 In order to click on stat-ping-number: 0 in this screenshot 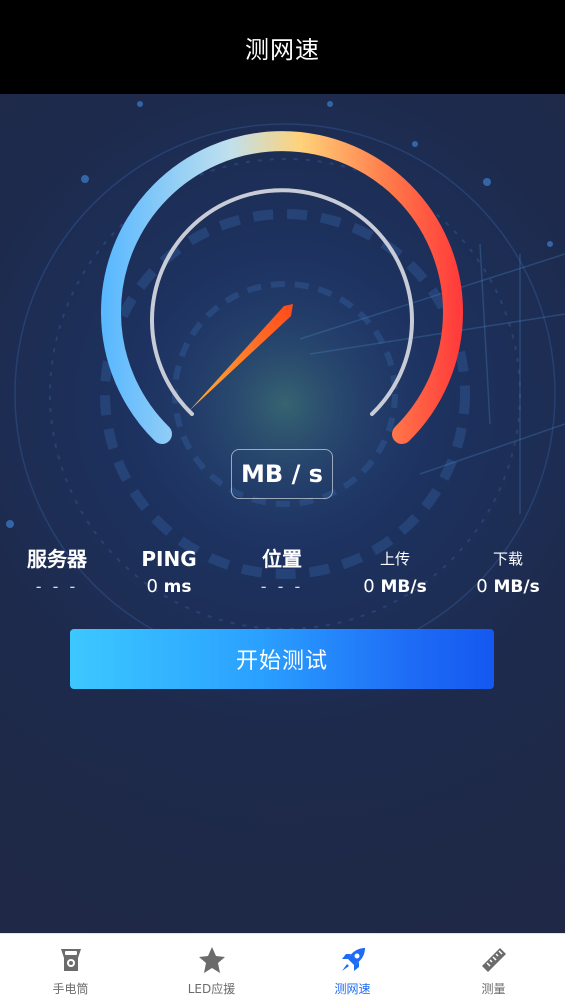, I will do `click(152, 586)`.